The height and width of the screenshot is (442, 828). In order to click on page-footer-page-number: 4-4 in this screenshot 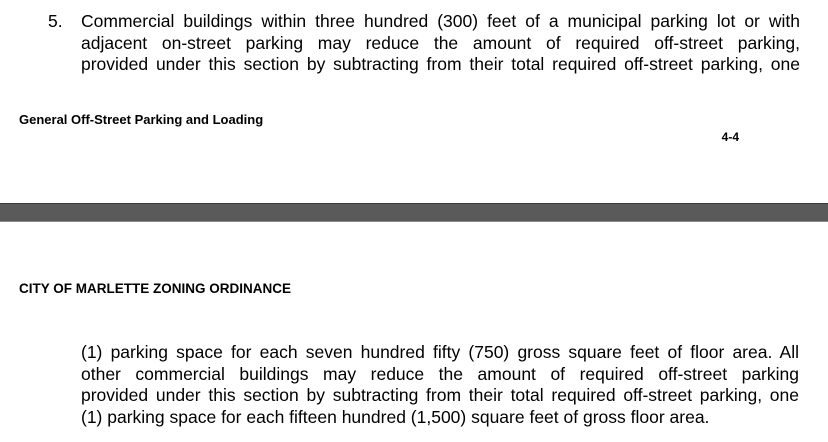, I will do `click(730, 137)`.